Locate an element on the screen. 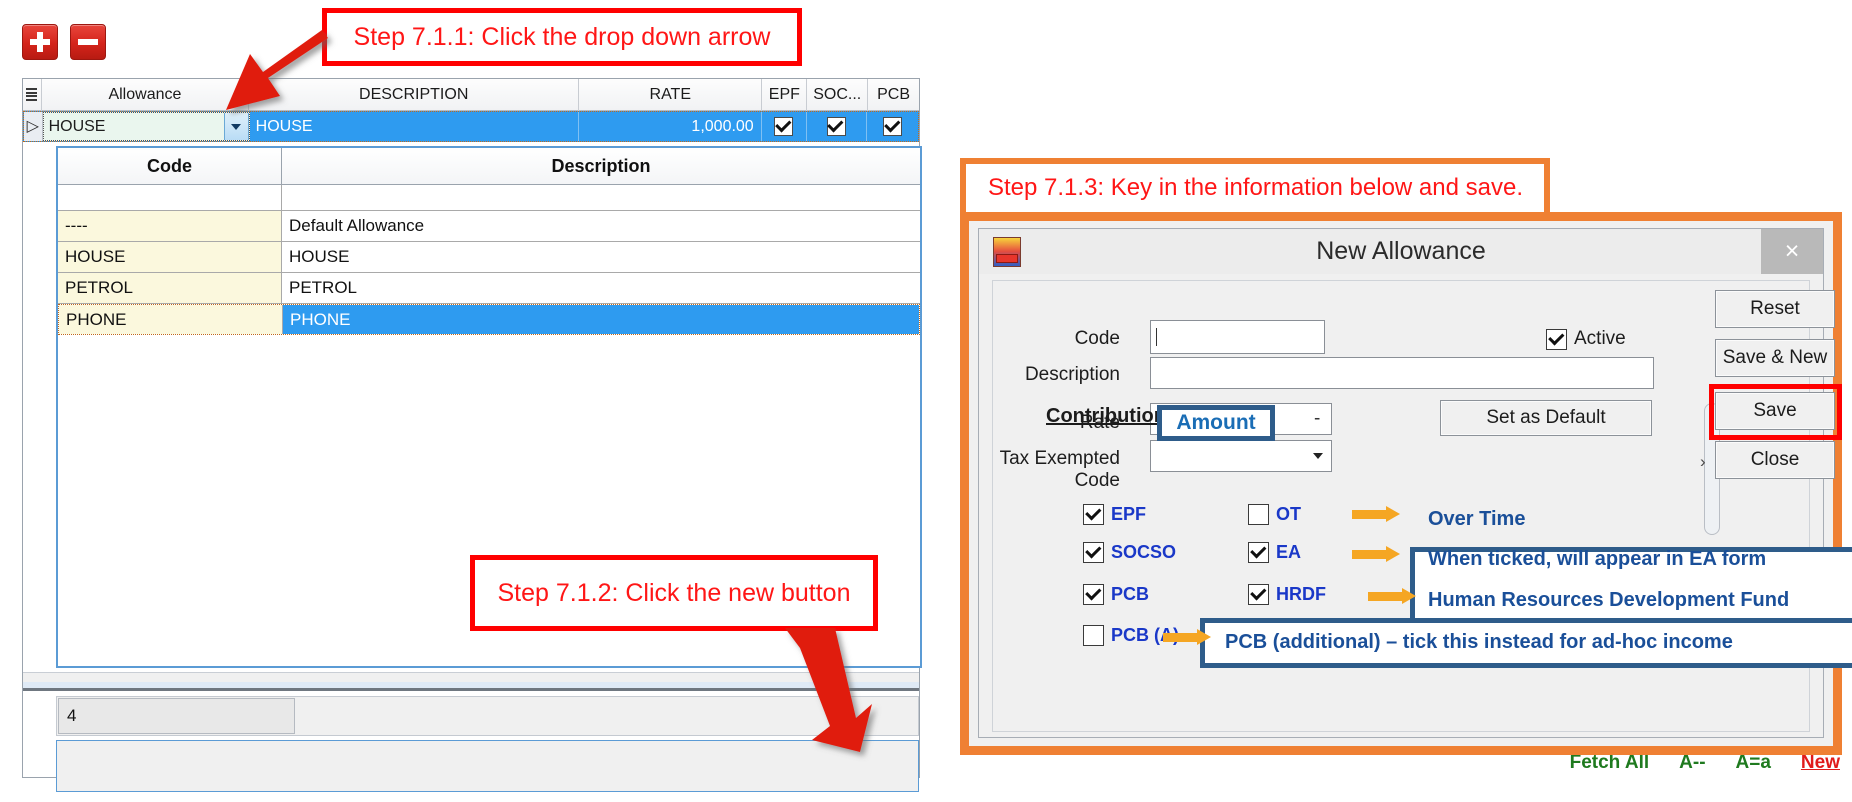 The height and width of the screenshot is (802, 1852). dropdown-item-description: Default Allowance is located at coordinates (601, 226).